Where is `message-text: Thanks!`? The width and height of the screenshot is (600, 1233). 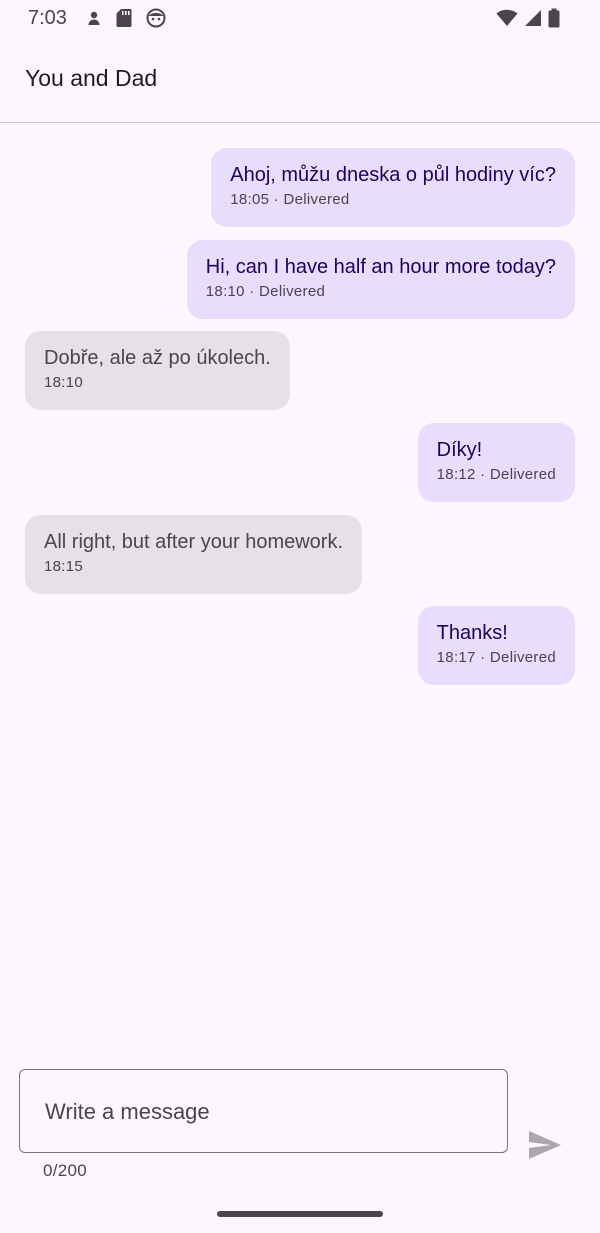
message-text: Thanks! is located at coordinates (472, 633).